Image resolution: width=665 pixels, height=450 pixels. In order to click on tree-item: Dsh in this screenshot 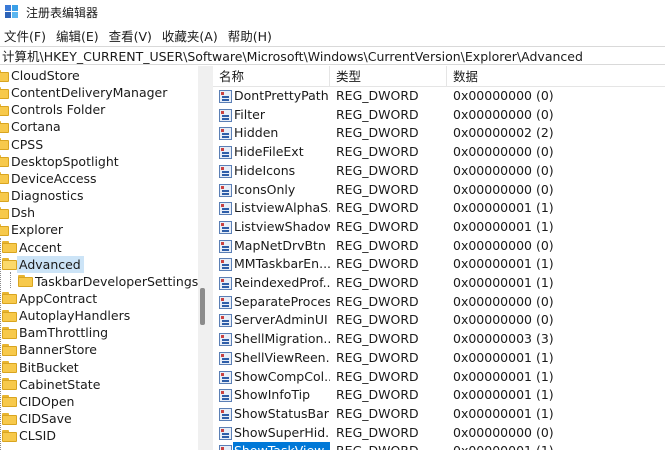, I will do `click(19, 212)`.